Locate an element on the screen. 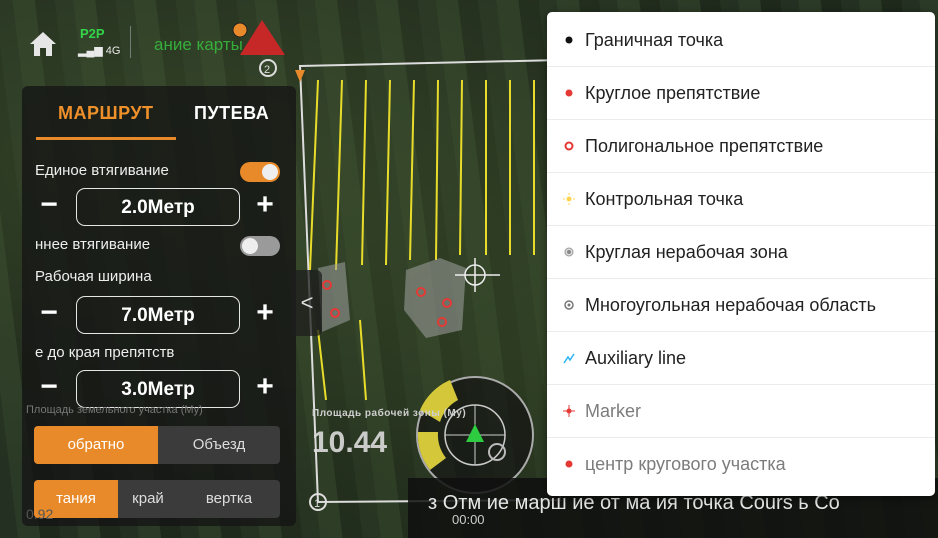  inner-tightening-label: ннее втягивание is located at coordinates (93, 244).